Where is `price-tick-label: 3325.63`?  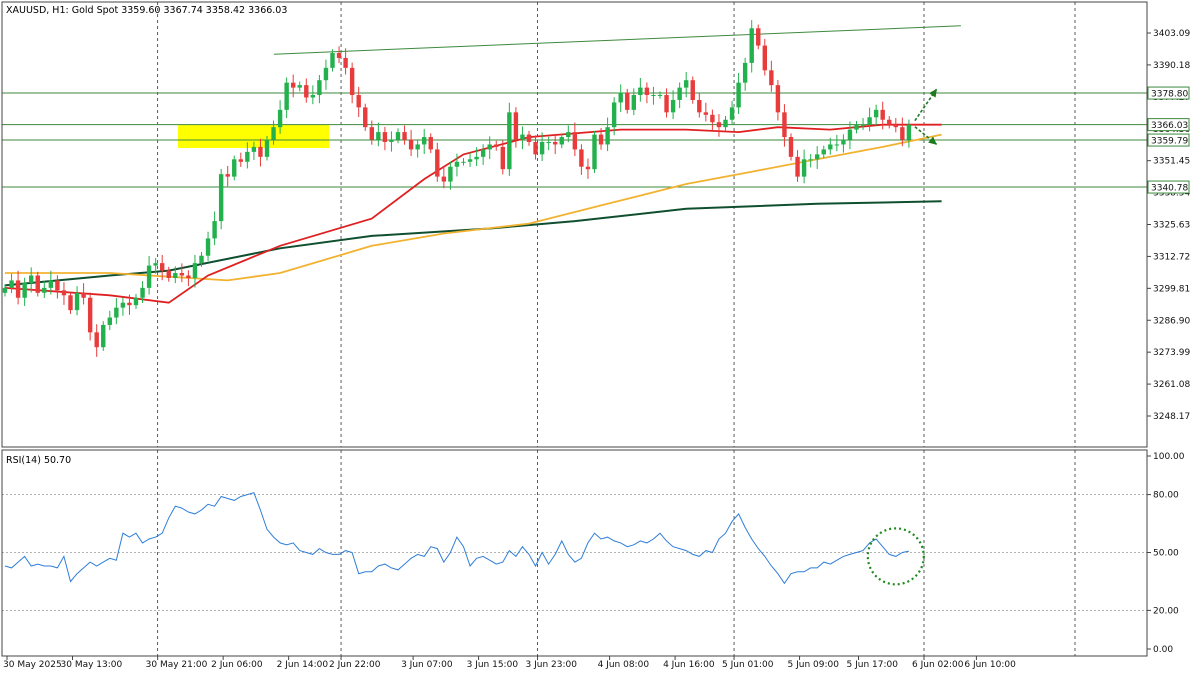 price-tick-label: 3325.63 is located at coordinates (1171, 226).